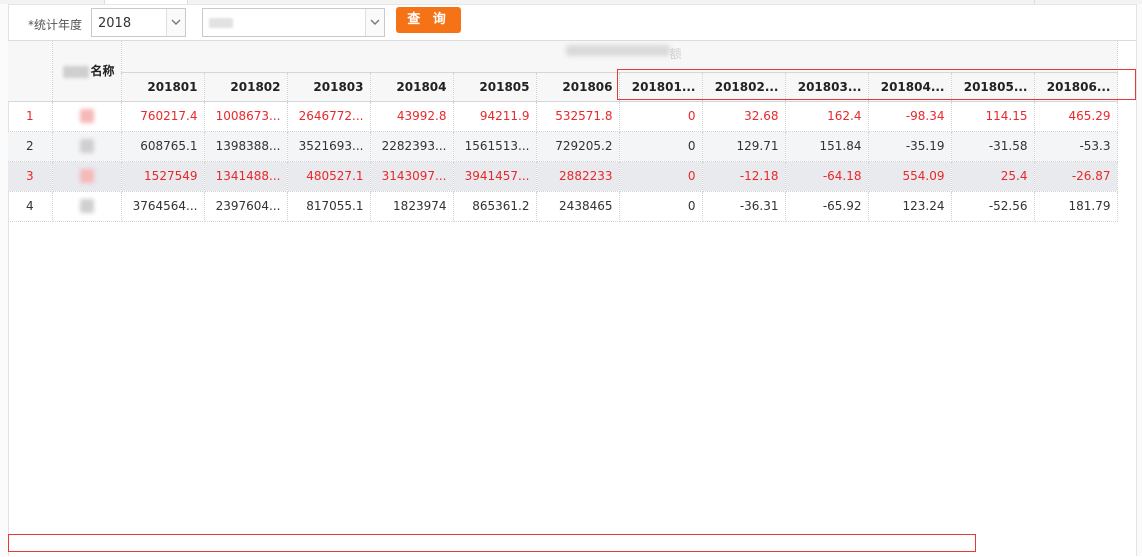 The height and width of the screenshot is (557, 1142). I want to click on filter-toolbar: *统计年度 2018 查 询, so click(572, 22).